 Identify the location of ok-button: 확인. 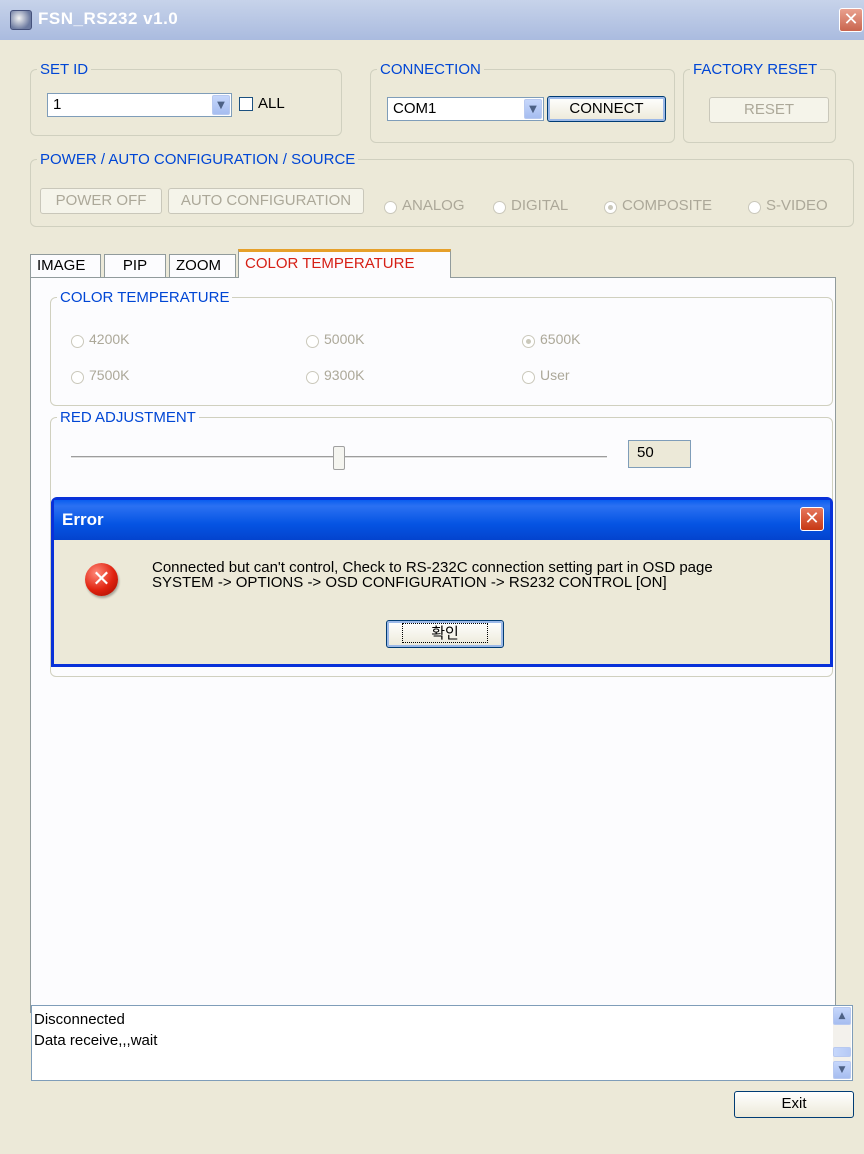
(445, 634).